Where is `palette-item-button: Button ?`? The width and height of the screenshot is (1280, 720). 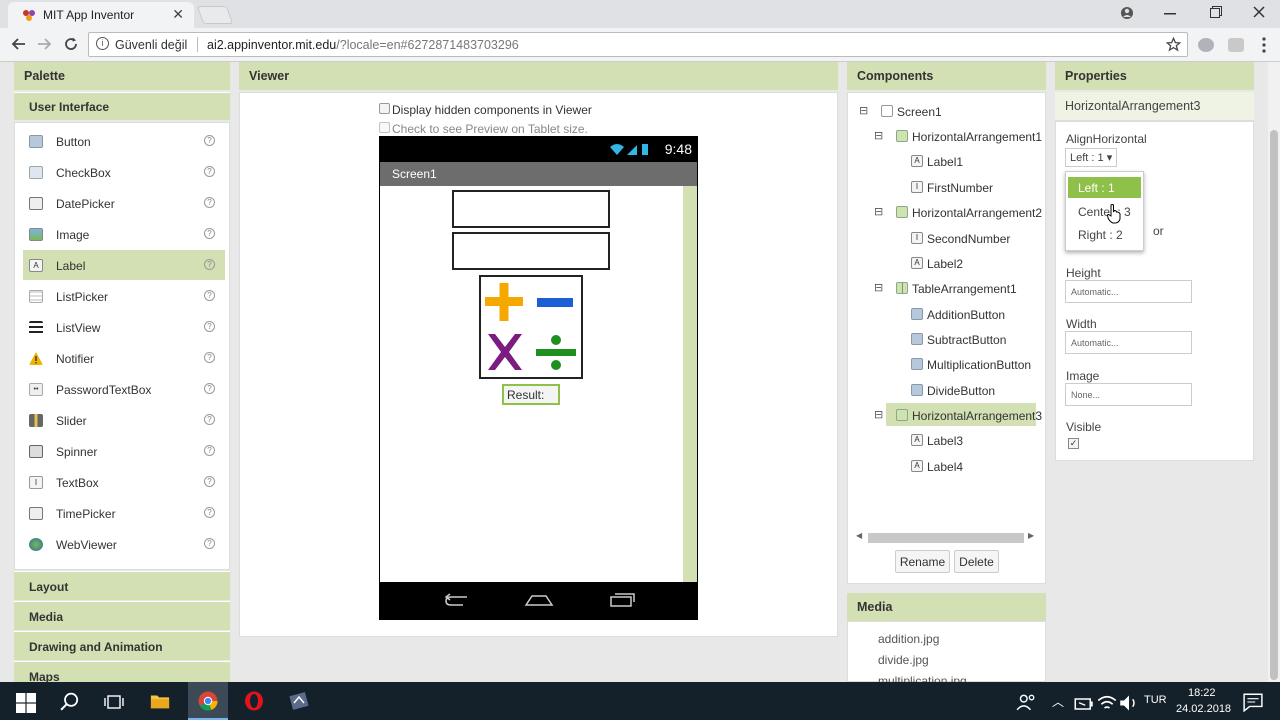
palette-item-button: Button ? is located at coordinates (124, 141).